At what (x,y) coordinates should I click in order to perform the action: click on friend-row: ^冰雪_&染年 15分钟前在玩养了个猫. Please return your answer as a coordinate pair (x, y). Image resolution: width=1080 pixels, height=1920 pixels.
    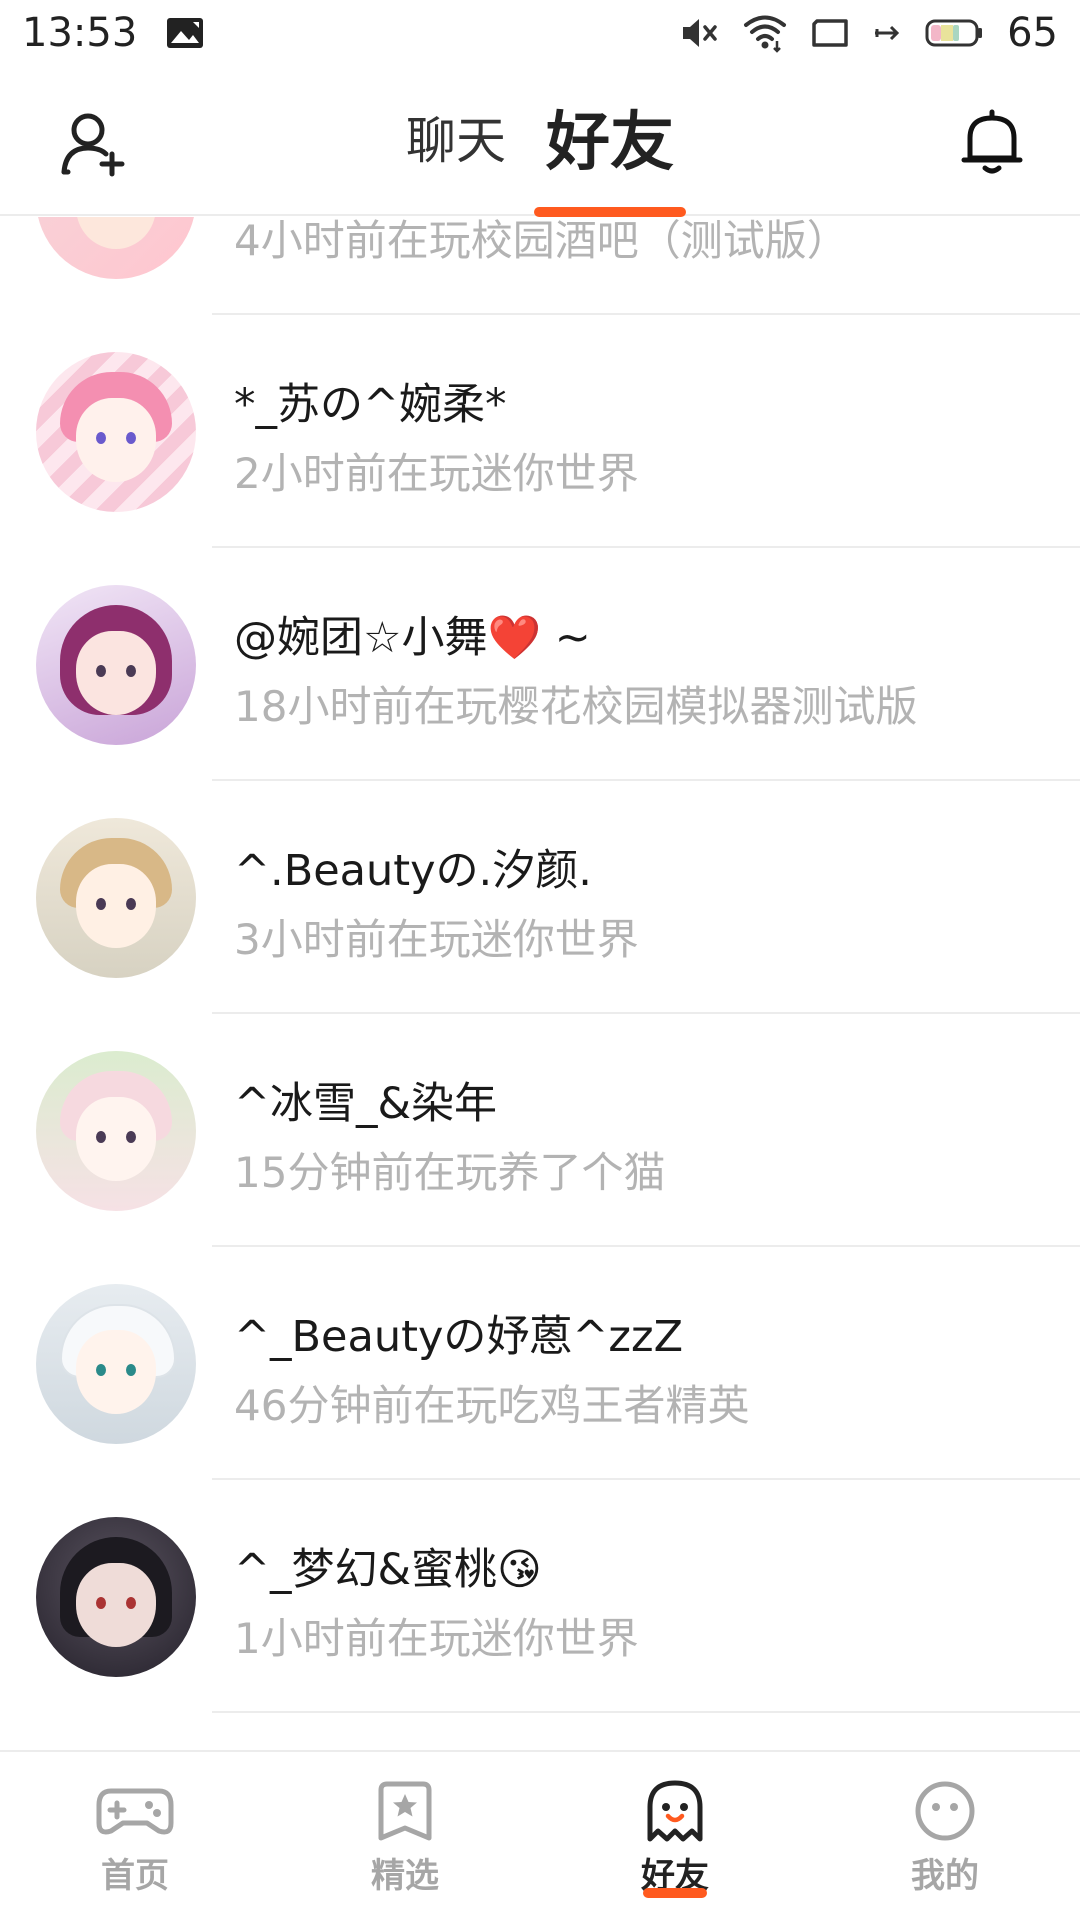
    Looking at the image, I should click on (540, 1130).